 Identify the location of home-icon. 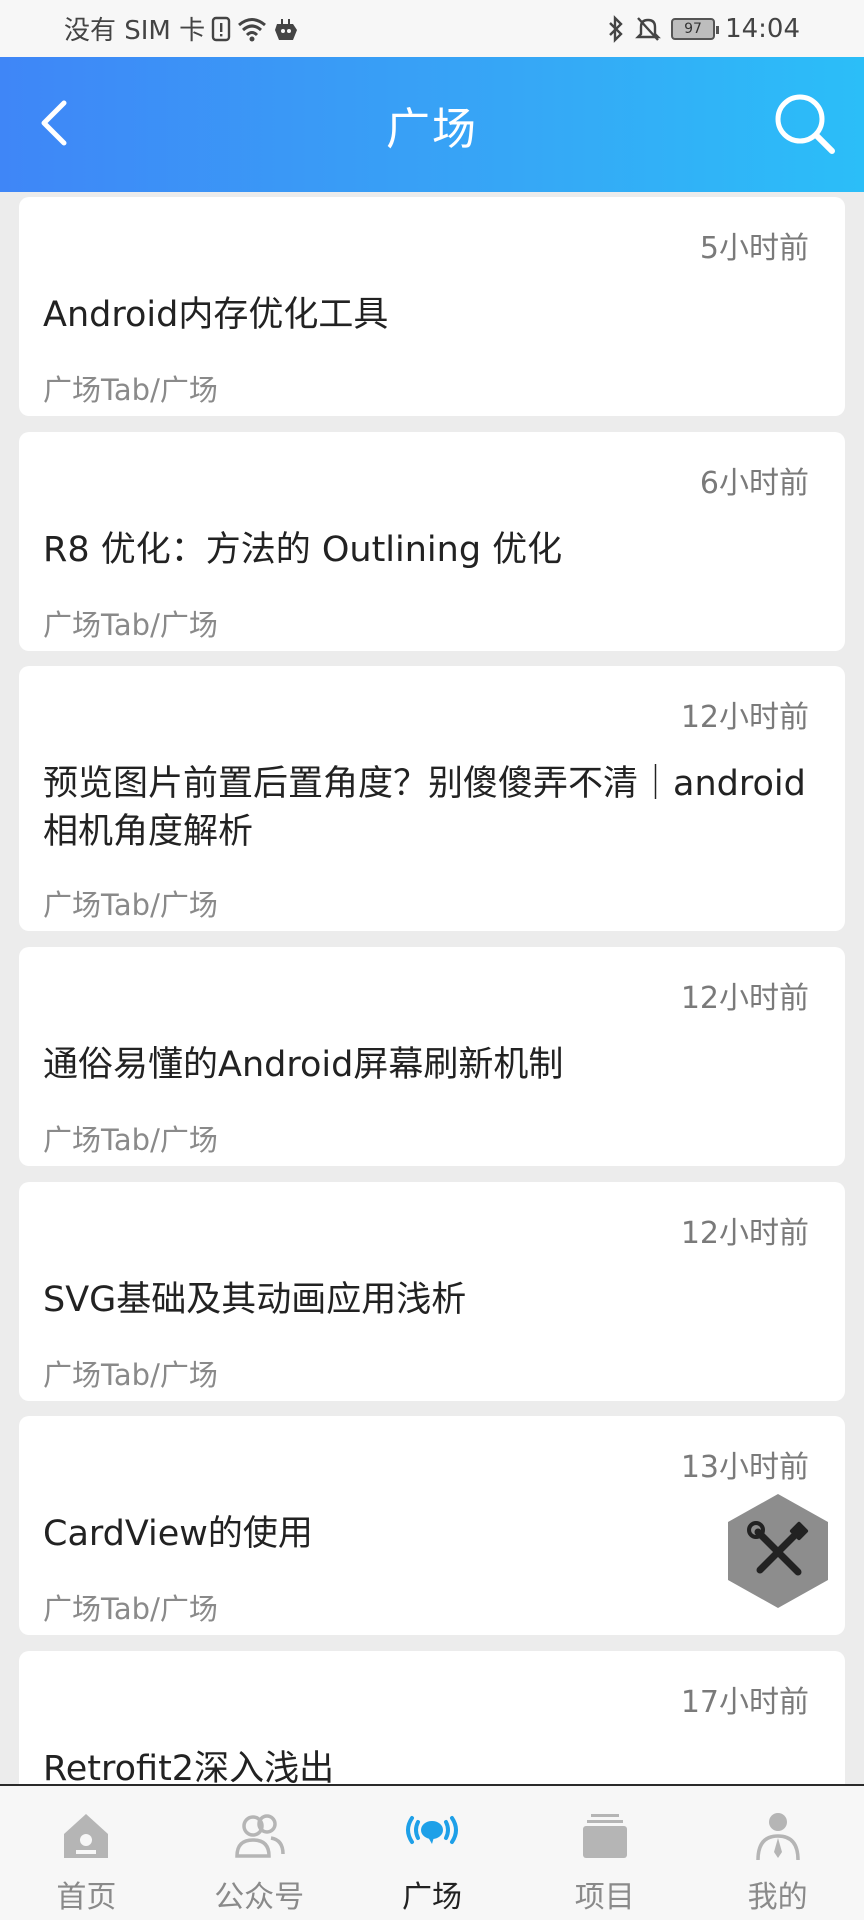
(86, 1836).